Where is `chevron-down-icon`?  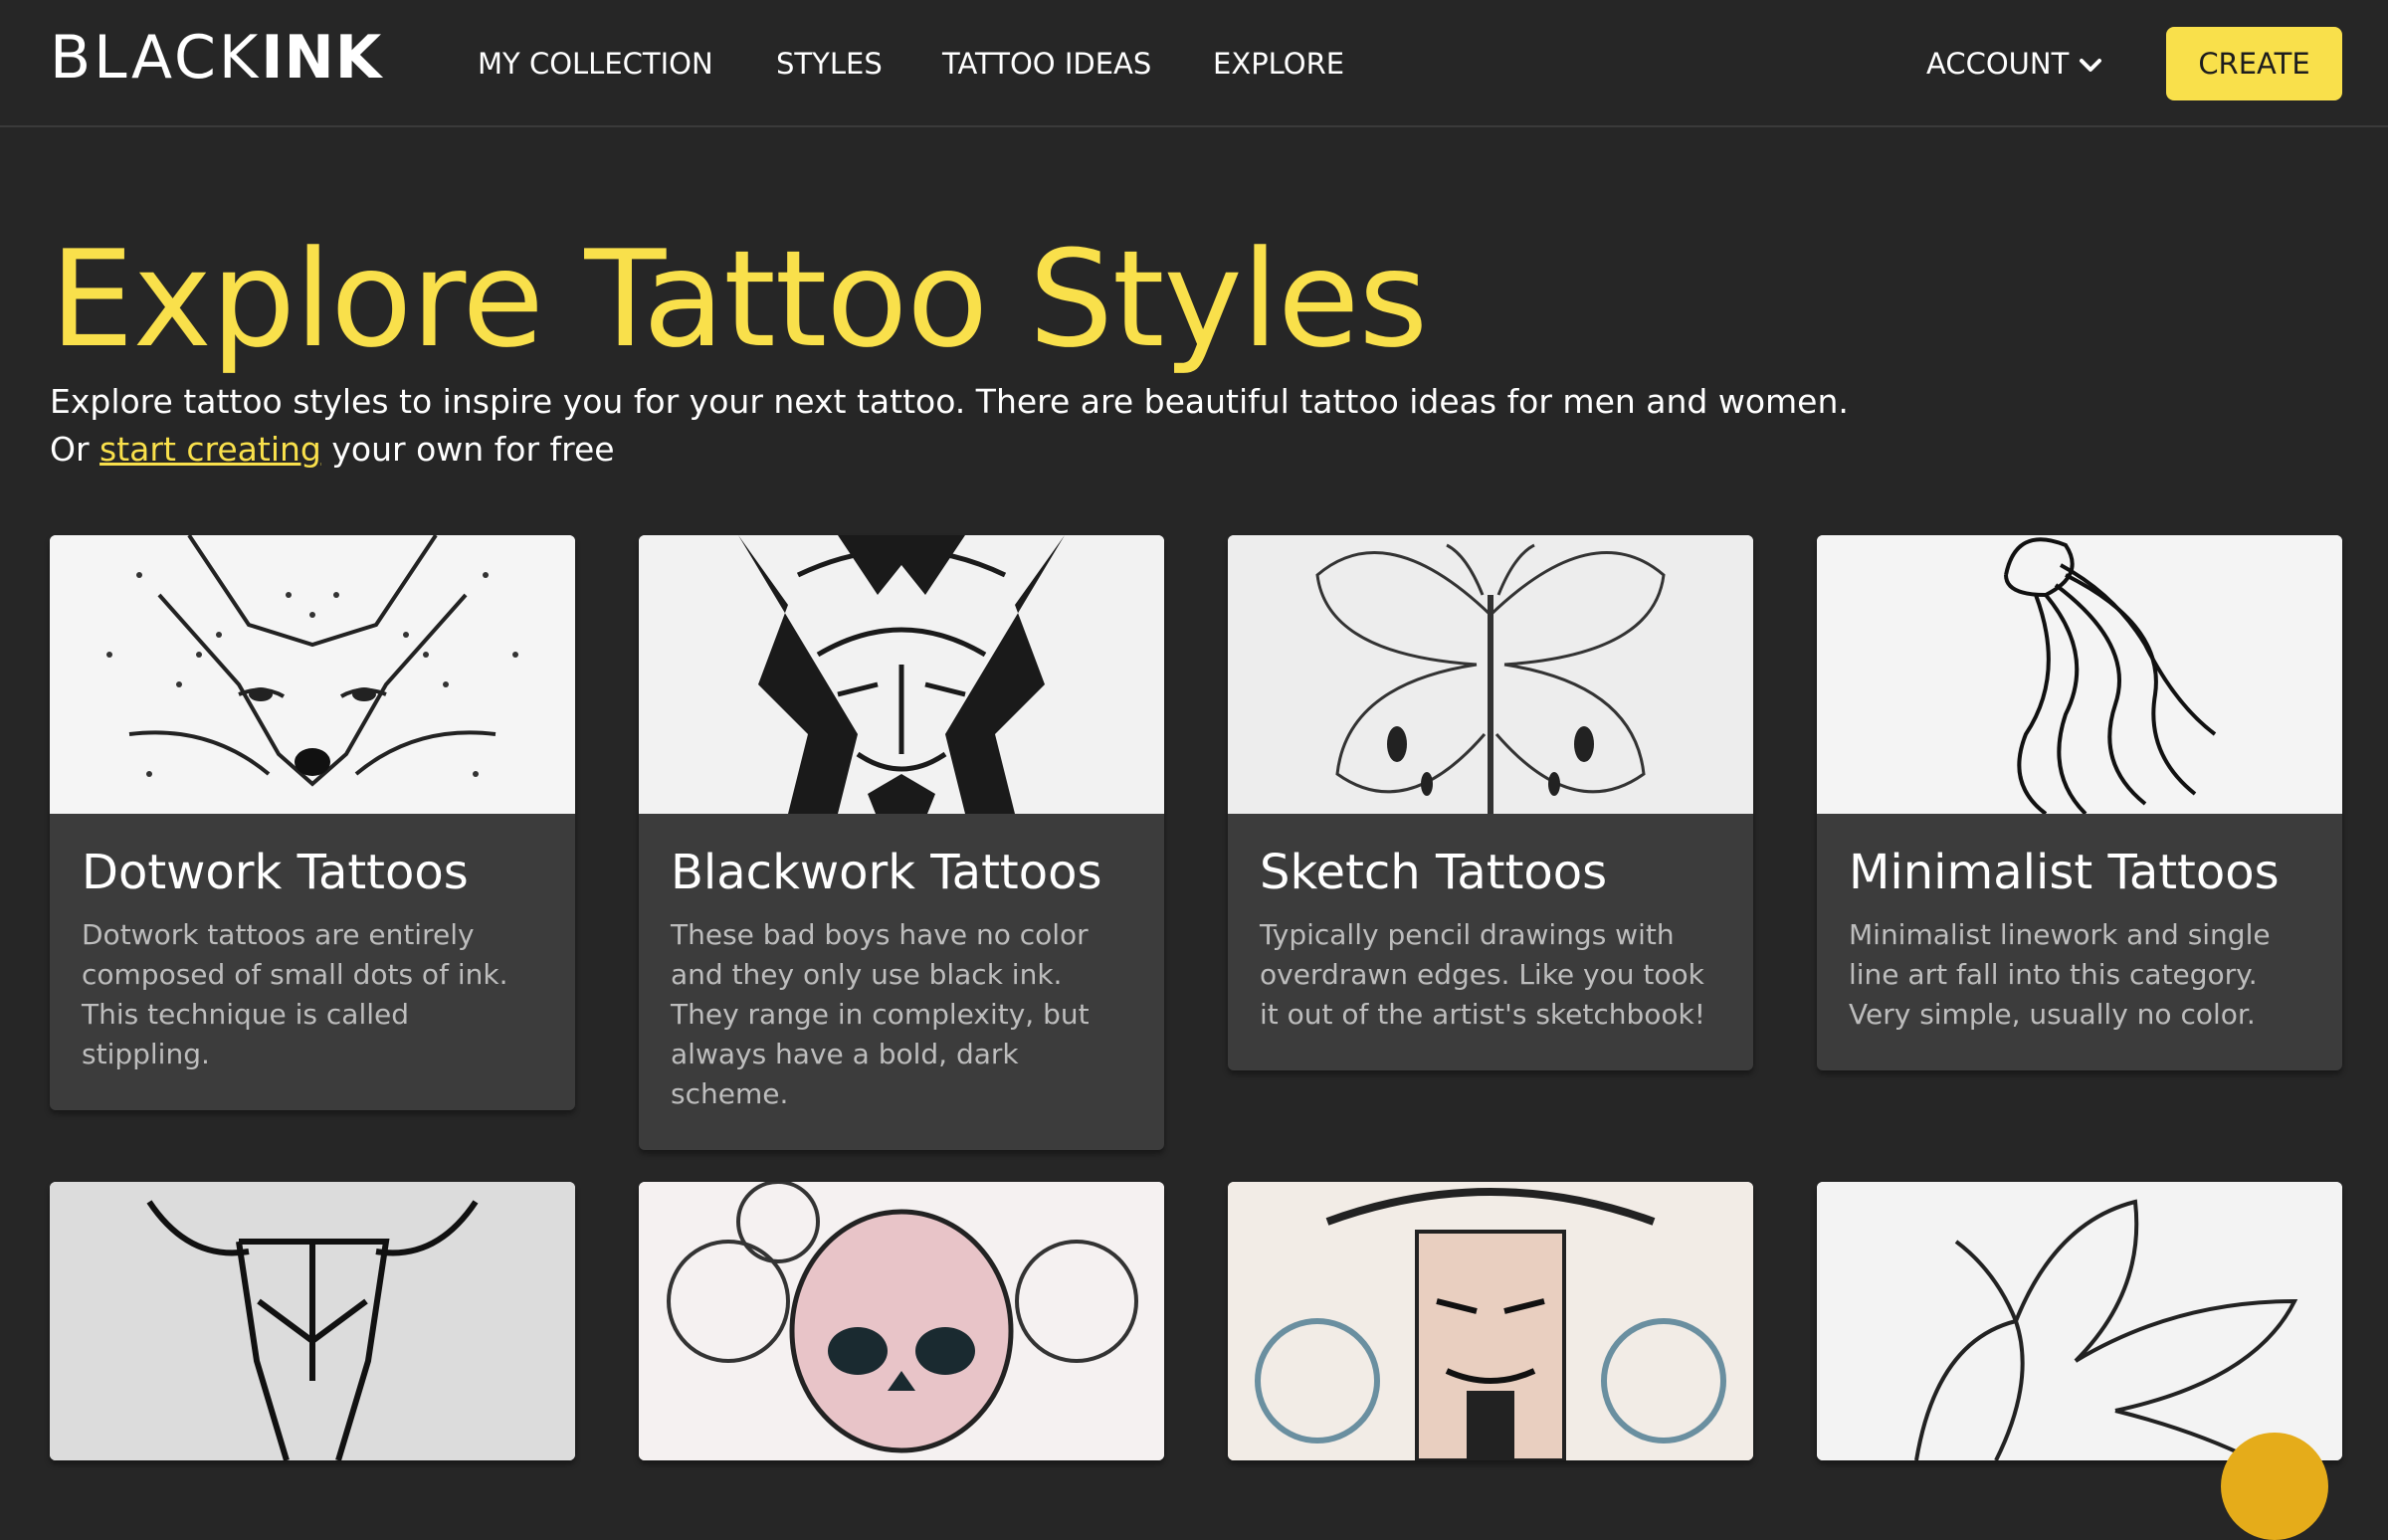
chevron-down-icon is located at coordinates (2091, 65).